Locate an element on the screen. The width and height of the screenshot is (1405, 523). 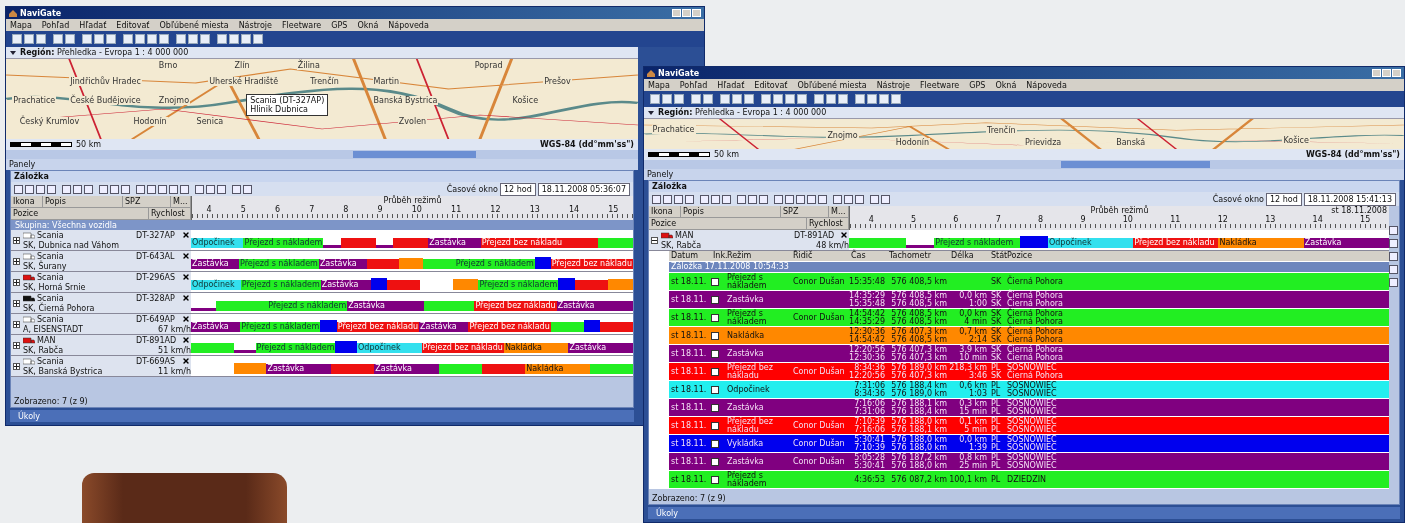
table-cell-text: Čierná Pohora is located at coordinates (1035, 281).